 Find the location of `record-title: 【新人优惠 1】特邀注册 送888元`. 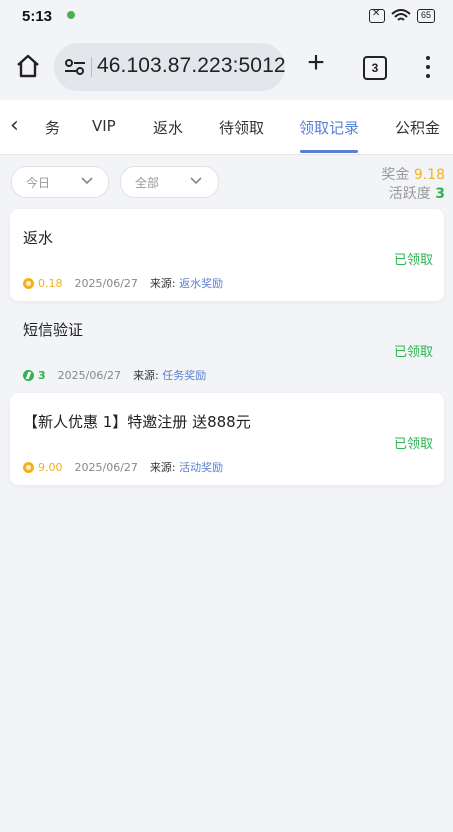

record-title: 【新人优惠 1】特邀注册 送888元 is located at coordinates (137, 422).